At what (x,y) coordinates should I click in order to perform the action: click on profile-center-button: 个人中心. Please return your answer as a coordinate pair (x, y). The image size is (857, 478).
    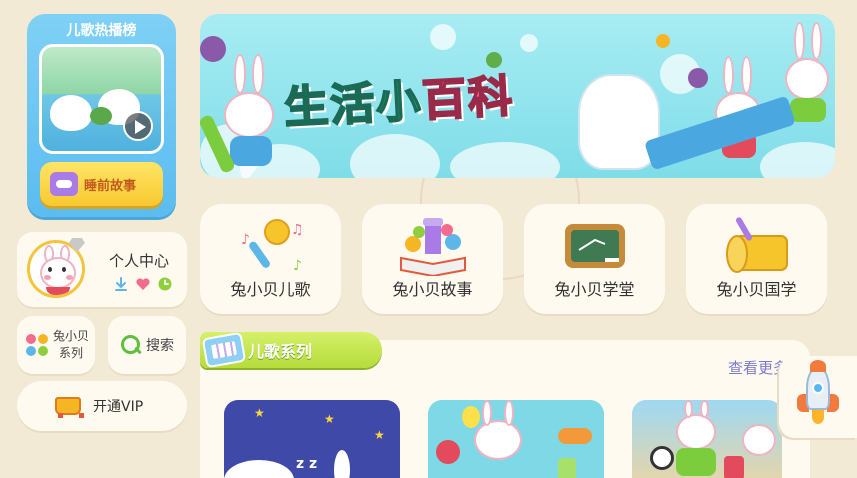
    Looking at the image, I should click on (102, 269).